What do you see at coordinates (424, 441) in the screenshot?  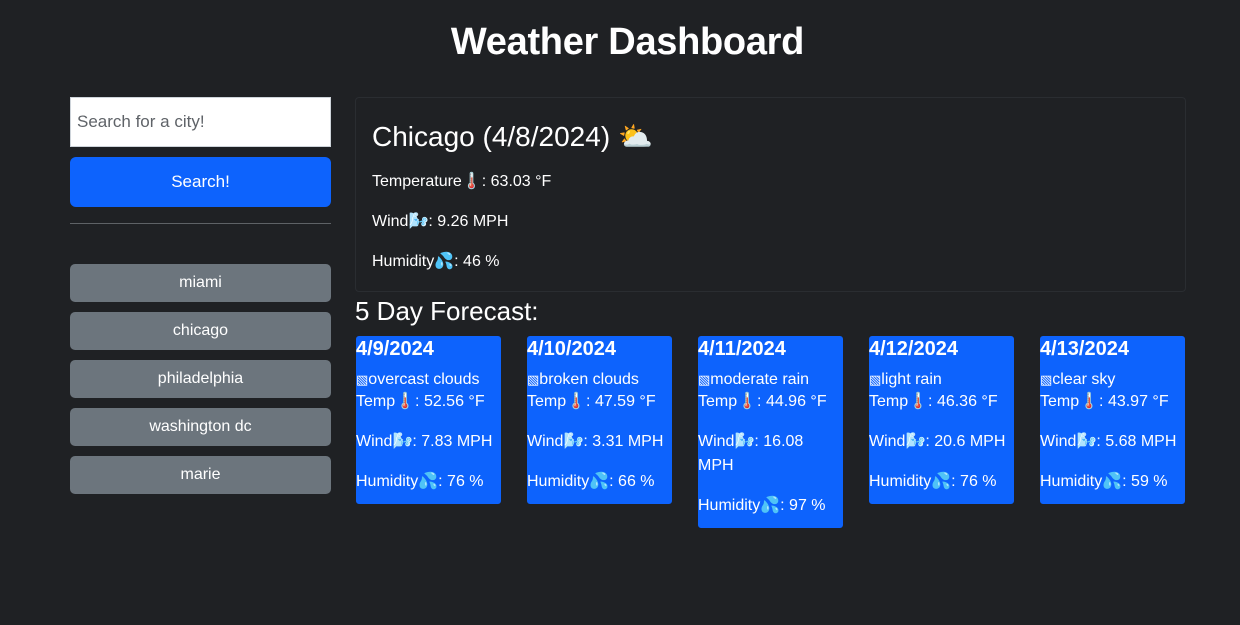 I see `forecast-wind: Wind🌬️: 7.83 MPH` at bounding box center [424, 441].